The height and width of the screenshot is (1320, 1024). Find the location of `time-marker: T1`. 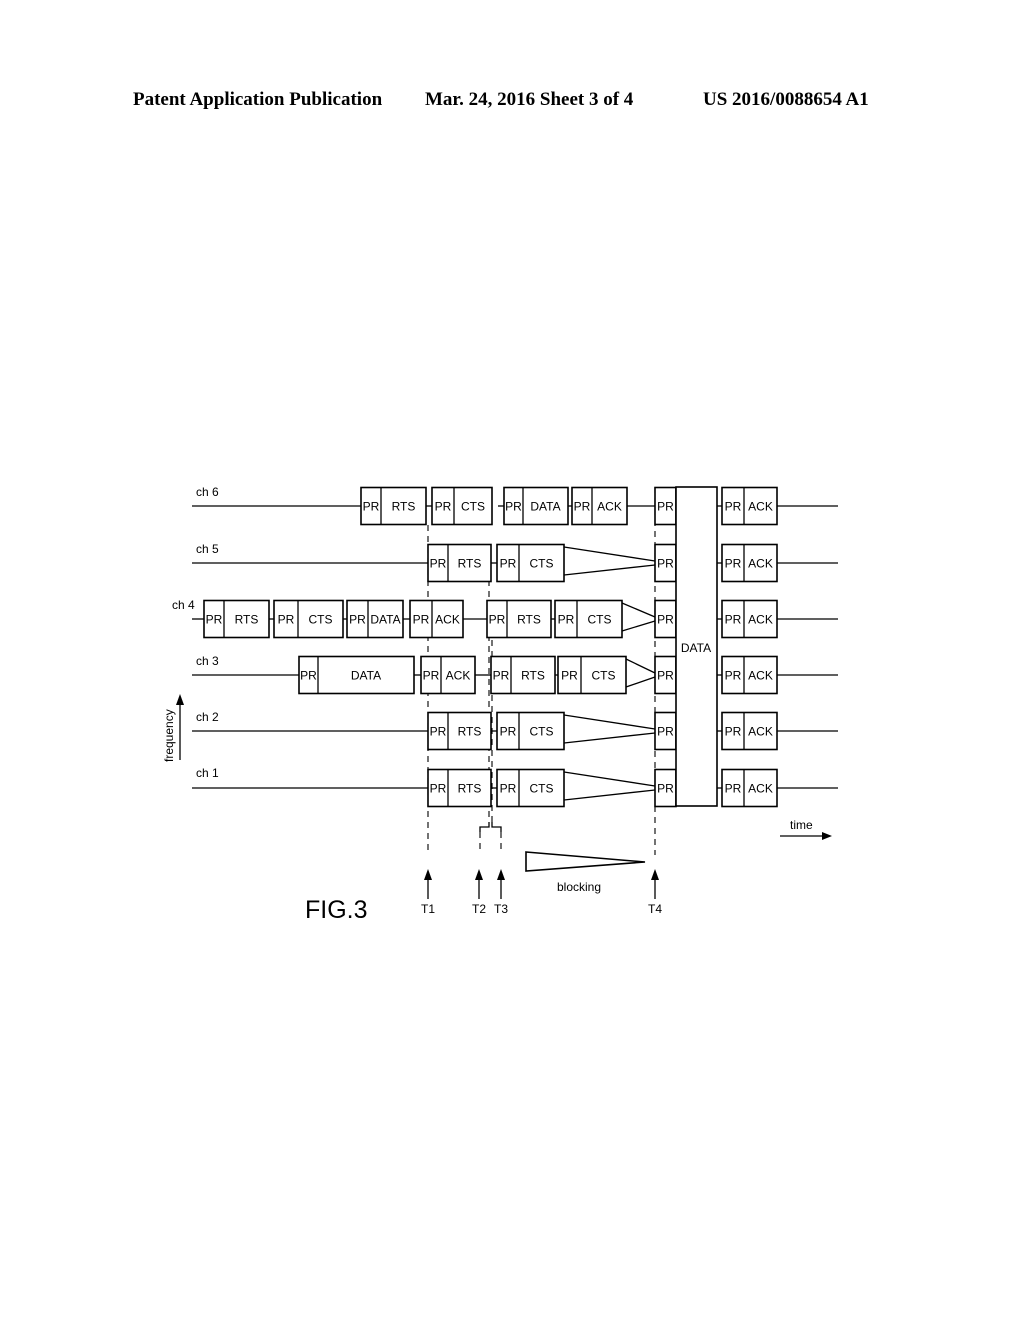

time-marker: T1 is located at coordinates (428, 892).